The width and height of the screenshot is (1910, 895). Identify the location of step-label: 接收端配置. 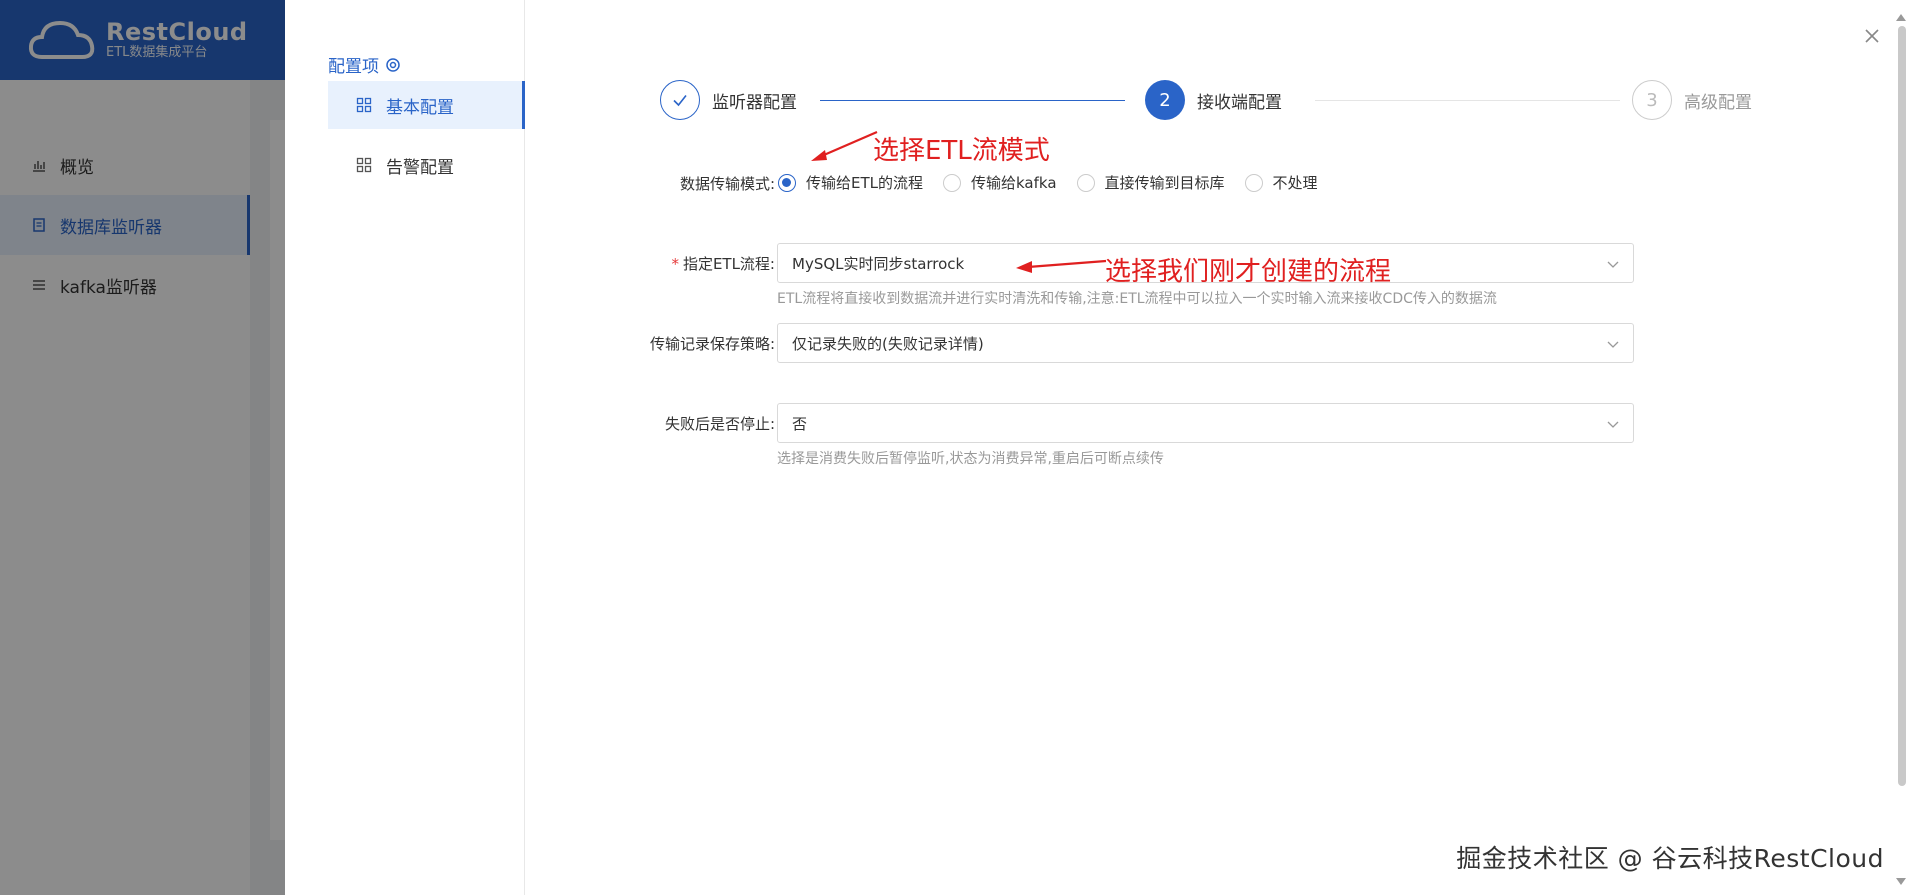
(1239, 102).